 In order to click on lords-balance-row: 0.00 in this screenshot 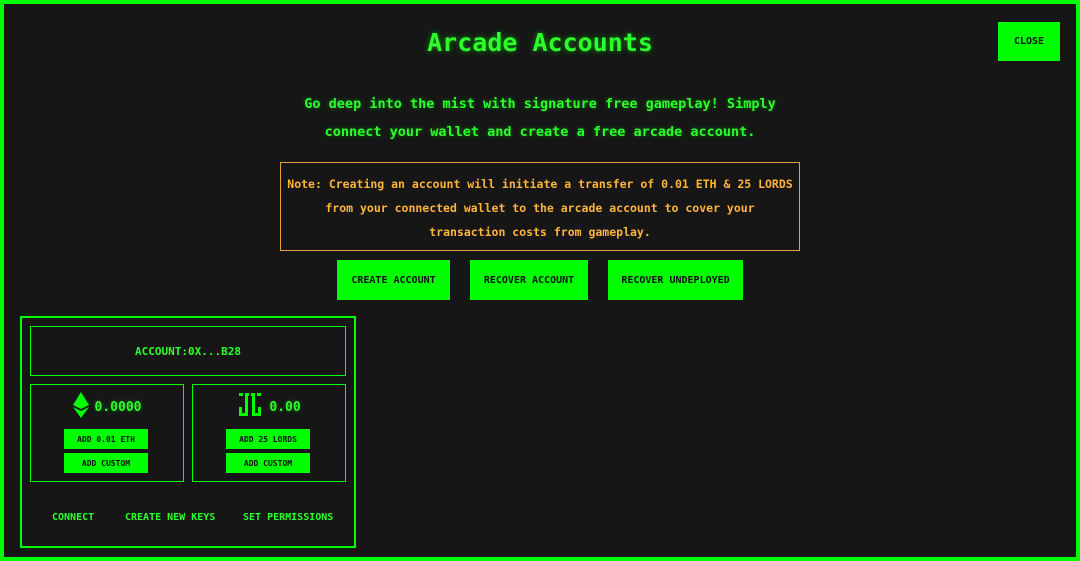, I will do `click(269, 407)`.